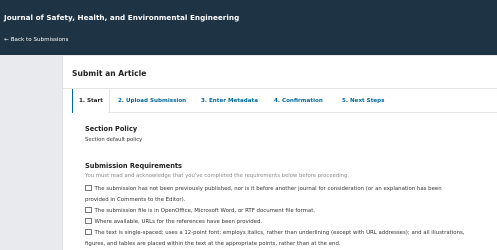 This screenshot has width=497, height=250. I want to click on page-title: Submit an Article, so click(109, 73).